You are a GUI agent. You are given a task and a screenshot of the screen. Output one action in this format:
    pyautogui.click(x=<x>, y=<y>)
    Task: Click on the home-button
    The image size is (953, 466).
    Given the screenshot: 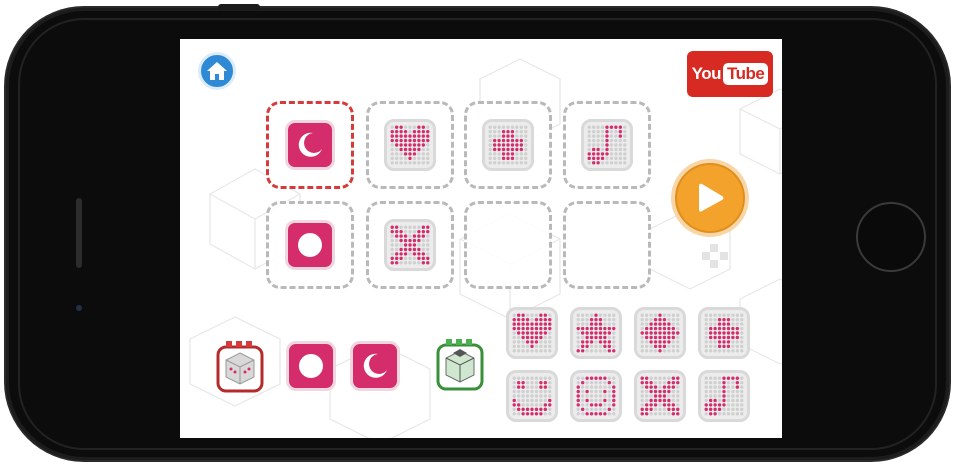 What is the action you would take?
    pyautogui.click(x=217, y=71)
    